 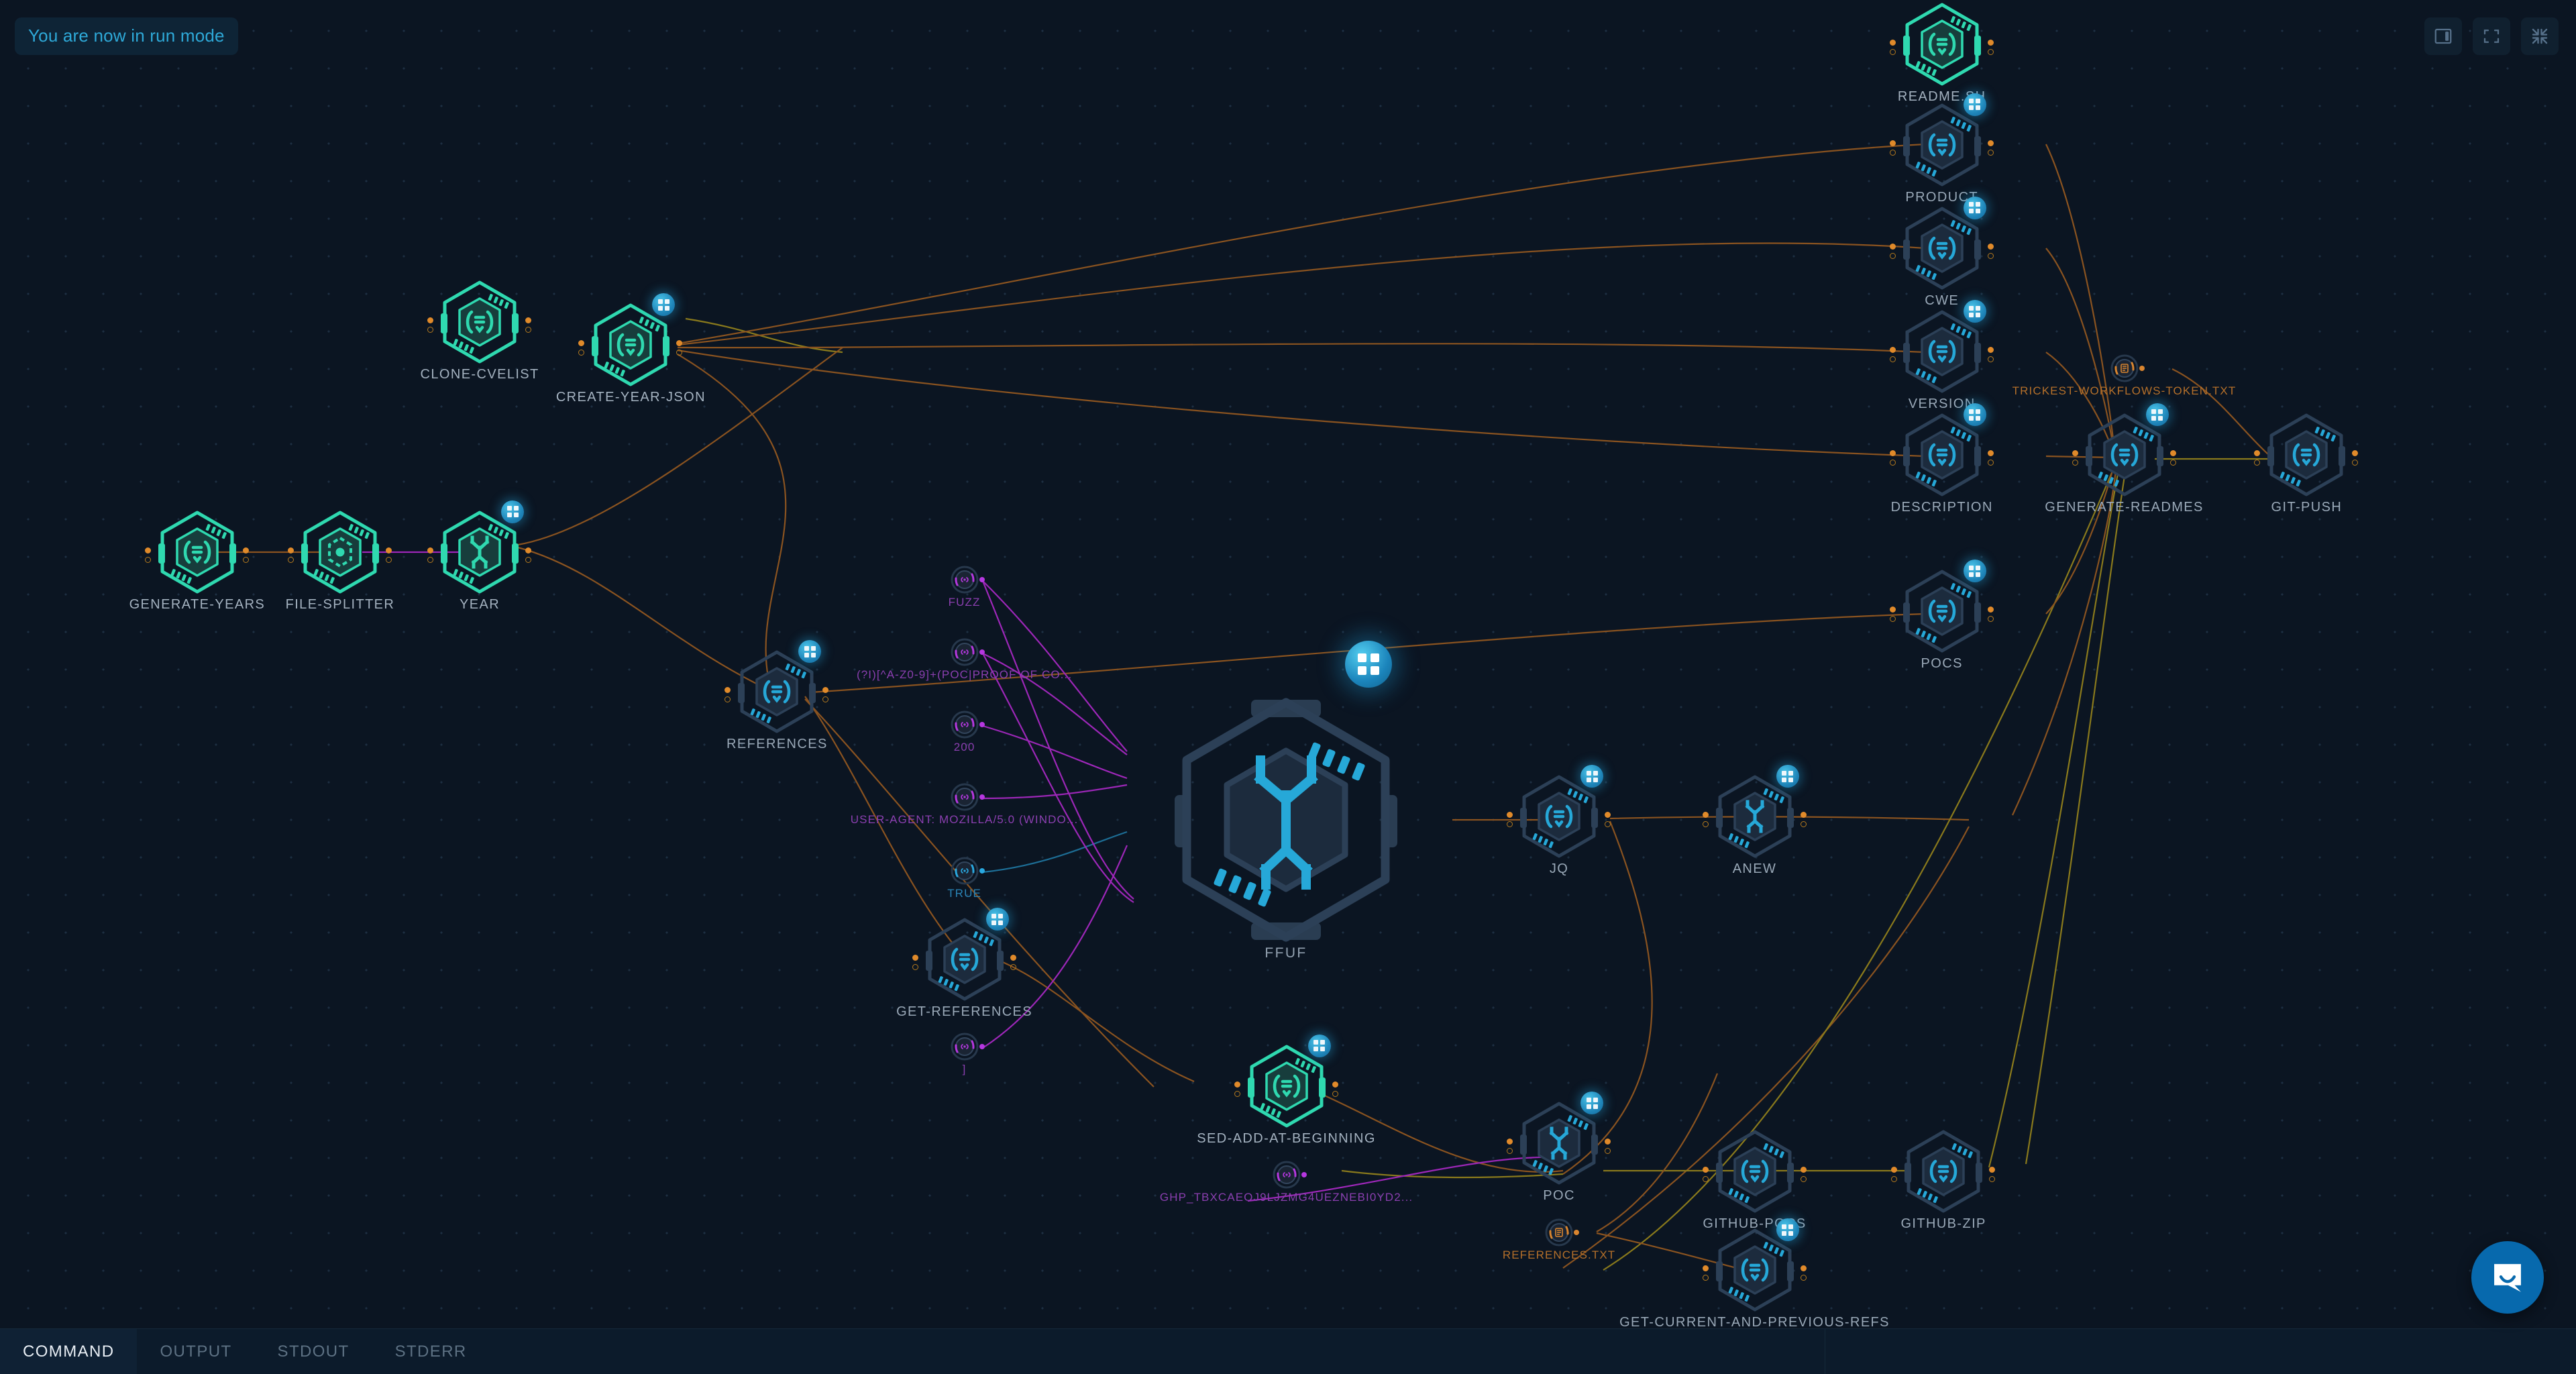 What do you see at coordinates (1286, 828) in the screenshot?
I see `node-ffuf: FFUF` at bounding box center [1286, 828].